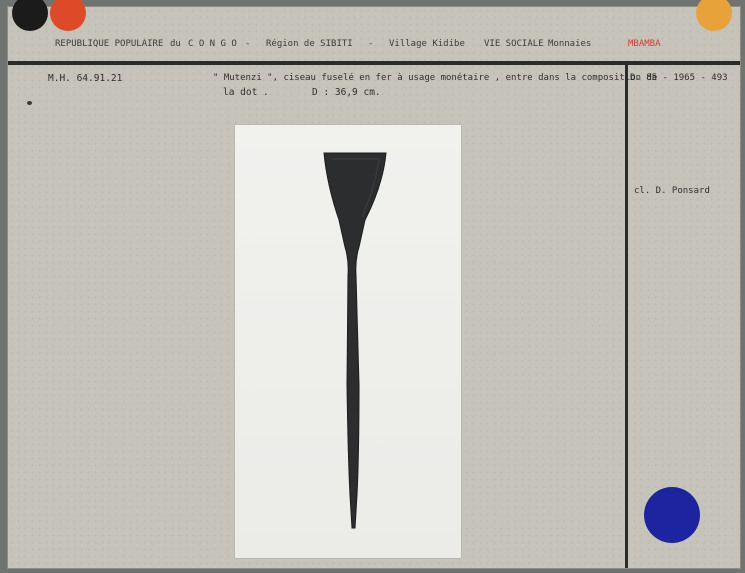 The width and height of the screenshot is (745, 573). I want to click on header-dash-1: -, so click(248, 44).